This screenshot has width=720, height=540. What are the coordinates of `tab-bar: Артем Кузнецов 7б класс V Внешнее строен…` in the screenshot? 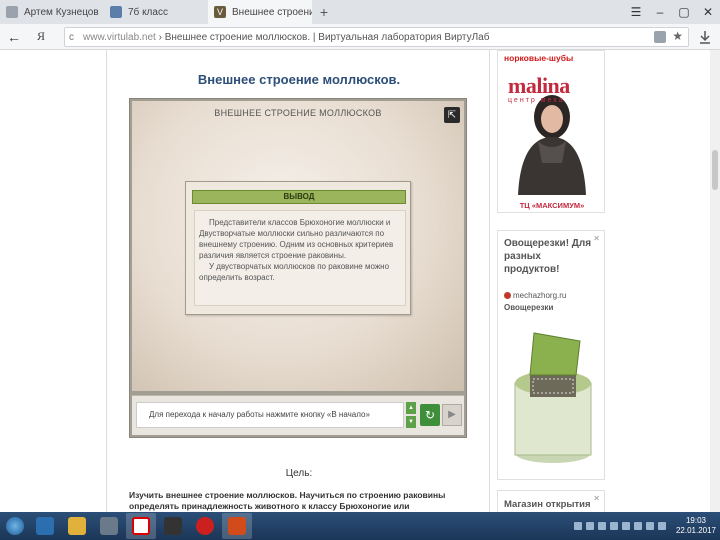 It's located at (360, 12).